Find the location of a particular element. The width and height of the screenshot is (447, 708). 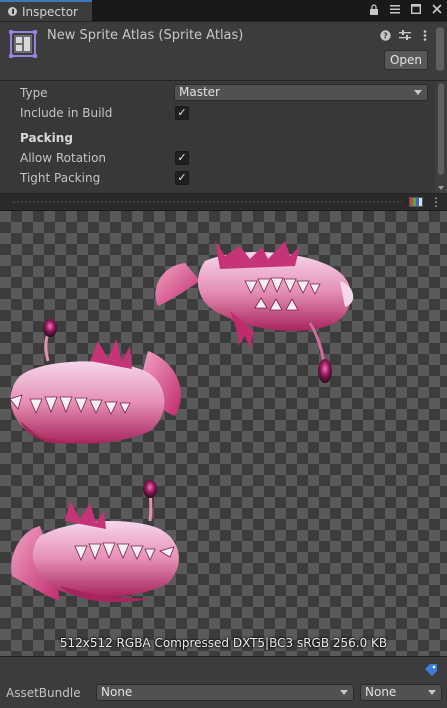

packing-heading: Packing is located at coordinates (46, 138).